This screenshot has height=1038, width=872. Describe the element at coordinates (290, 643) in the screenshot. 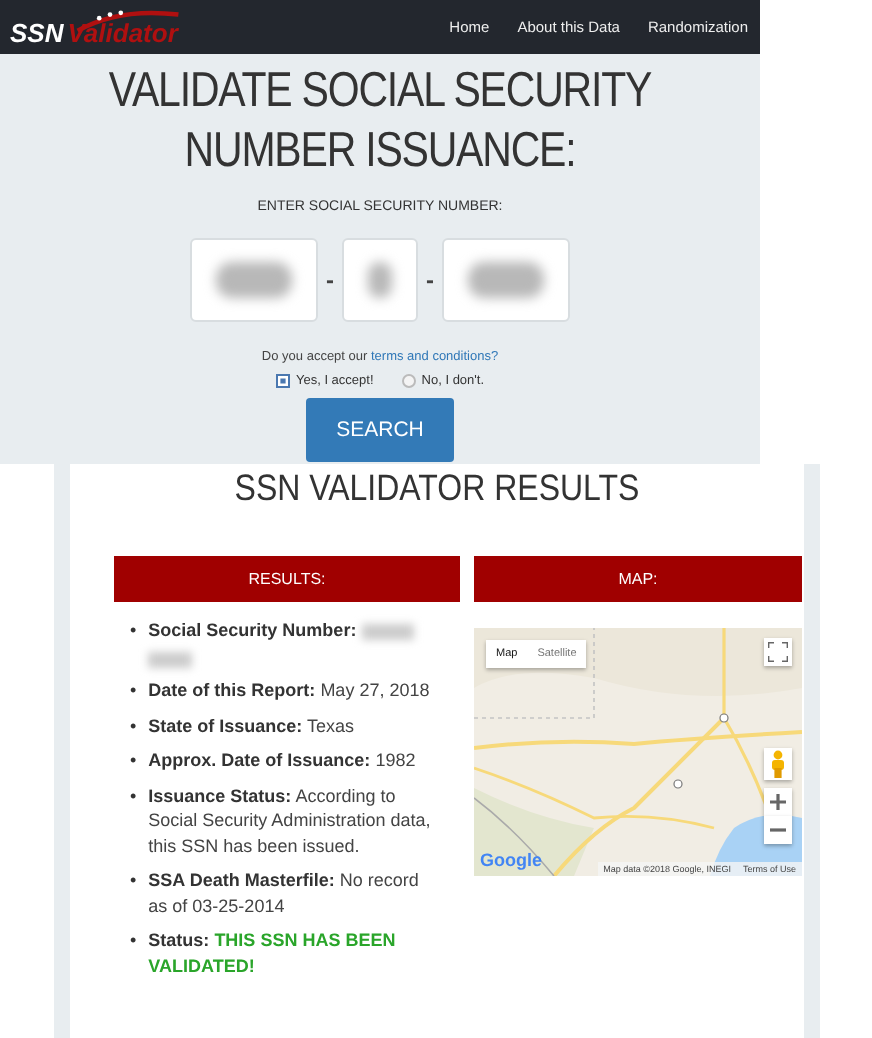

I see `result-item: Social Security Number:` at that location.